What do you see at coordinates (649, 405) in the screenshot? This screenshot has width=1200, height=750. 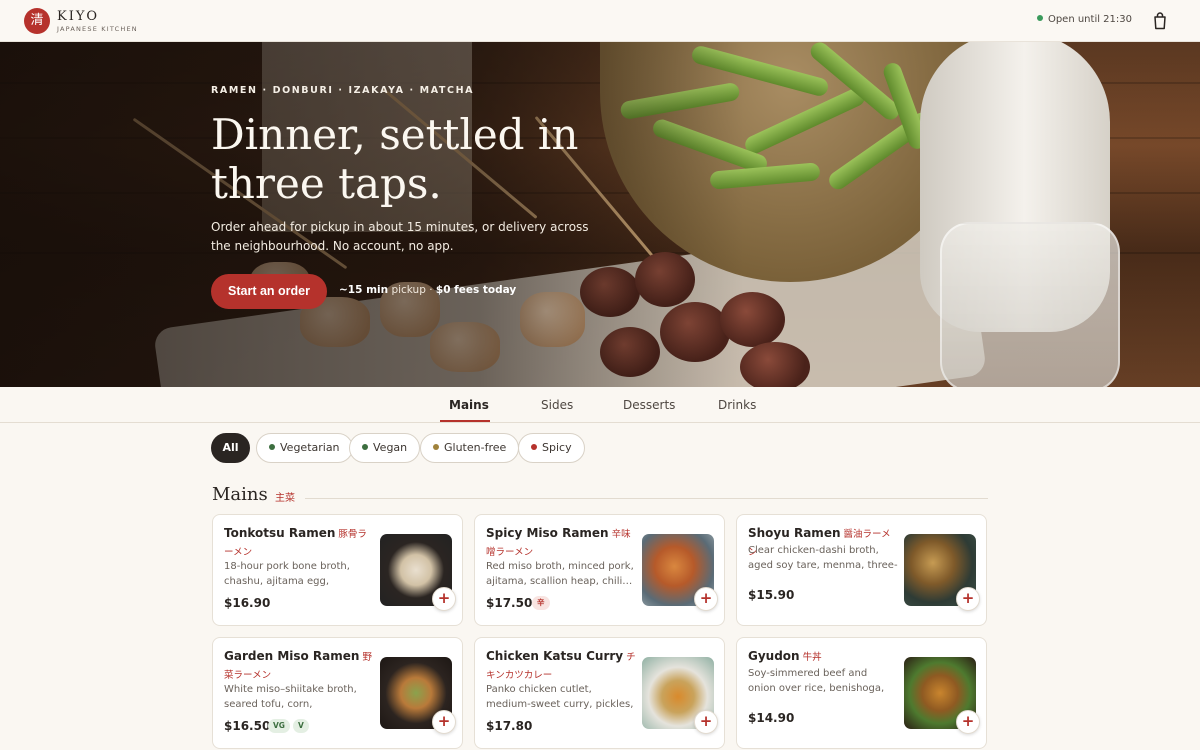 I see `tab-desserts: Desserts` at bounding box center [649, 405].